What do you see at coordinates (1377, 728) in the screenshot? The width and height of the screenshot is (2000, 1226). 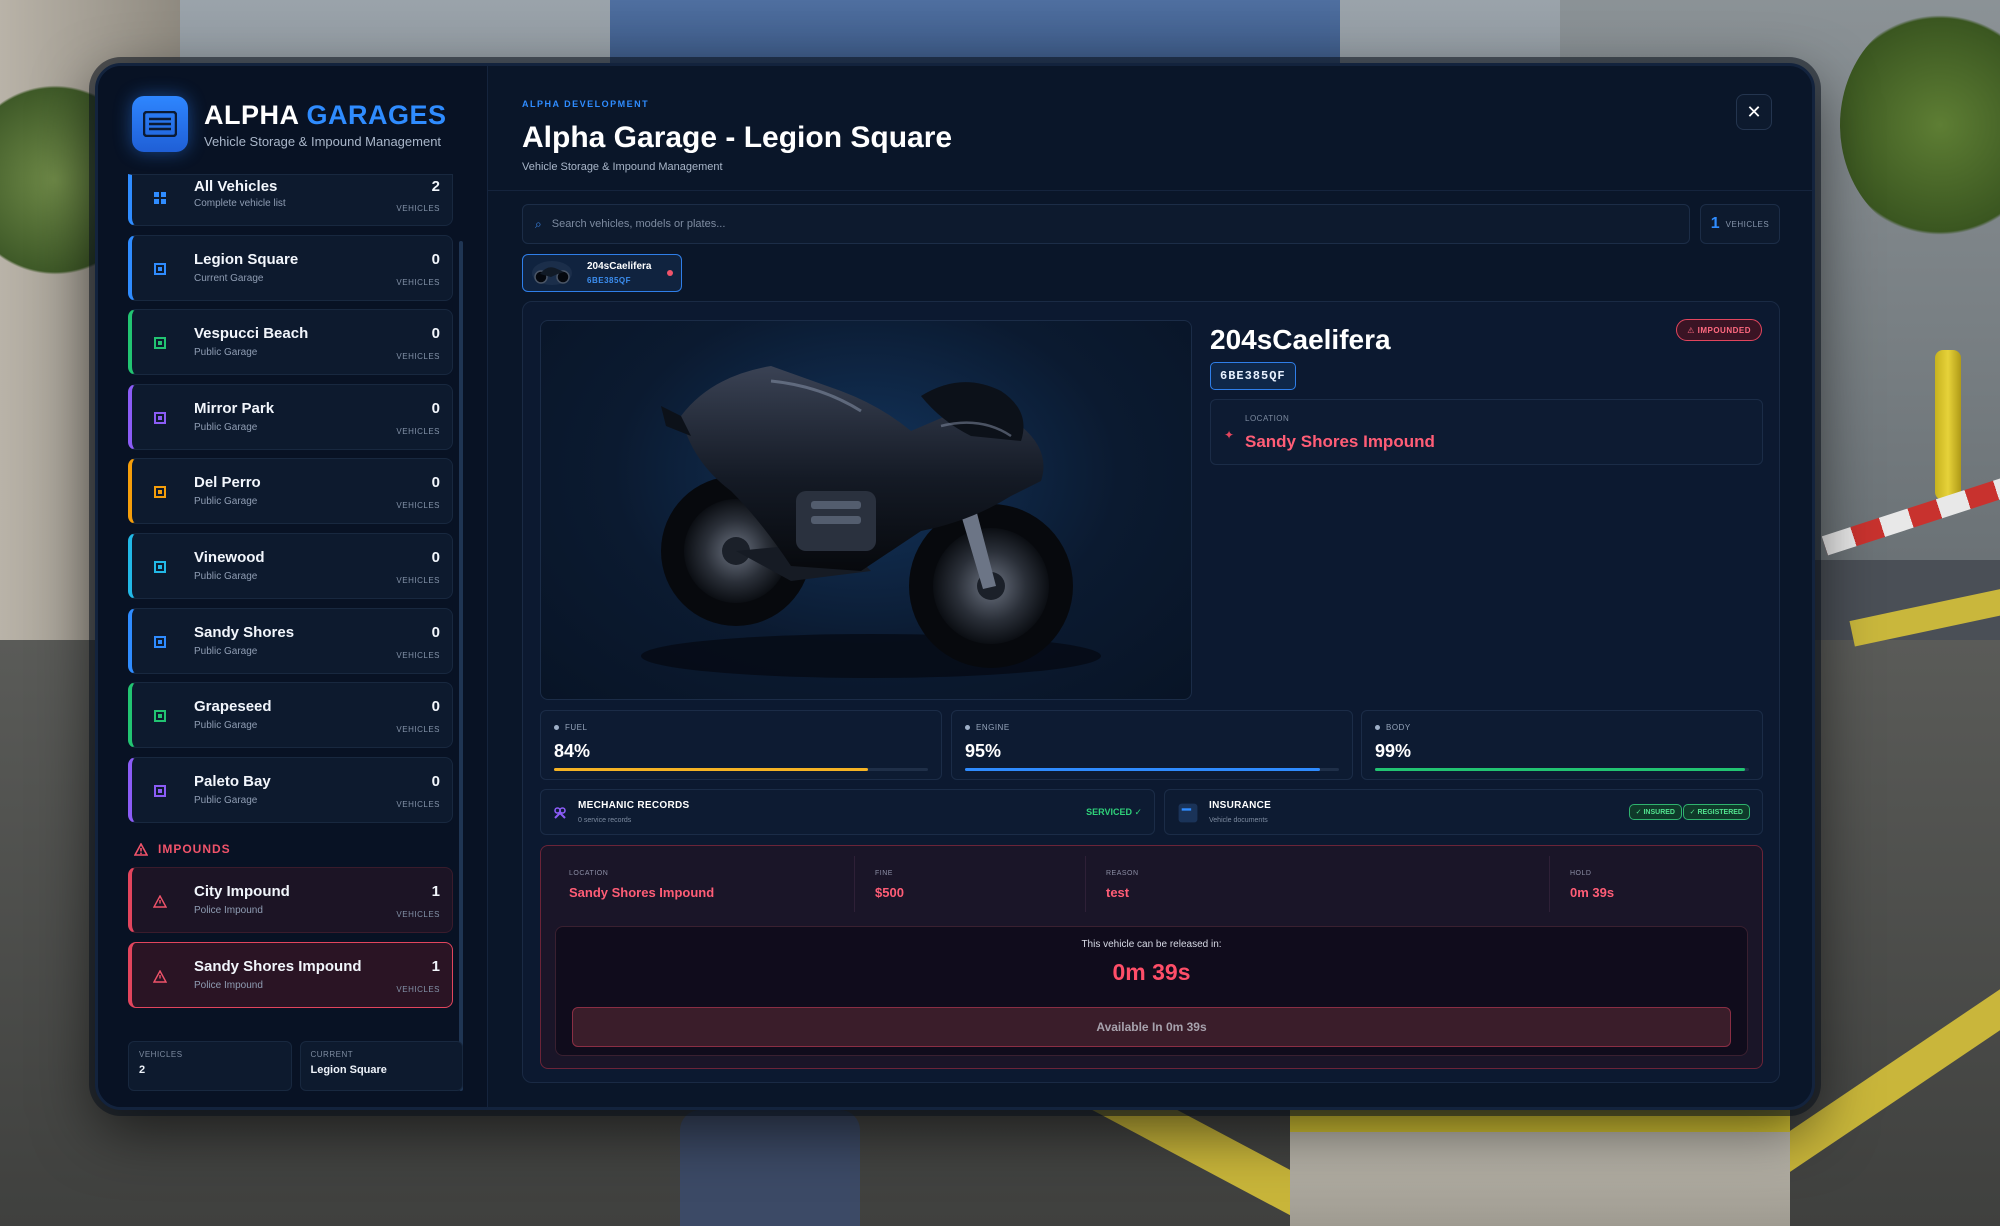 I see `body-icon` at bounding box center [1377, 728].